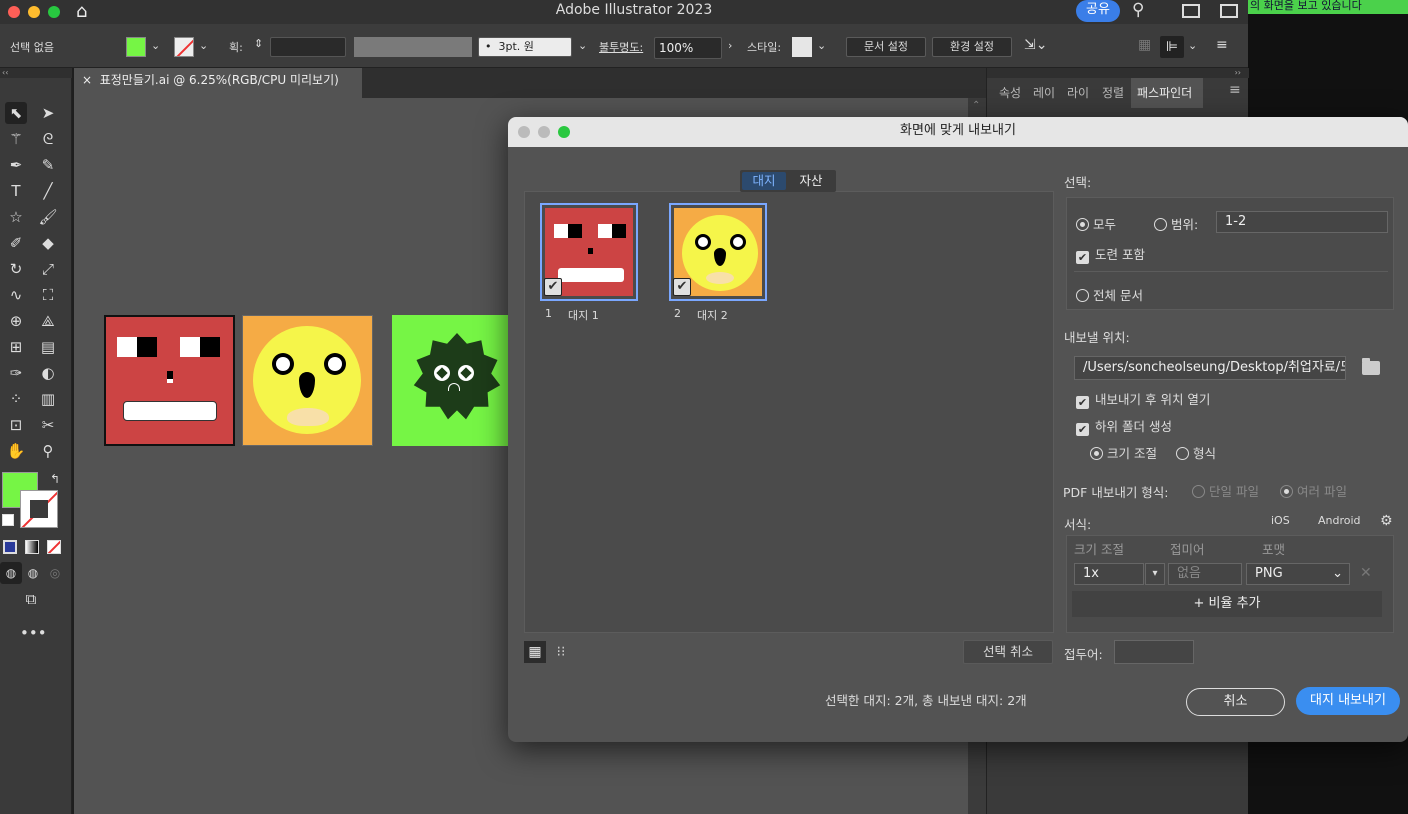 This screenshot has width=1408, height=814. I want to click on hand-tool-icon: ✋, so click(16, 451).